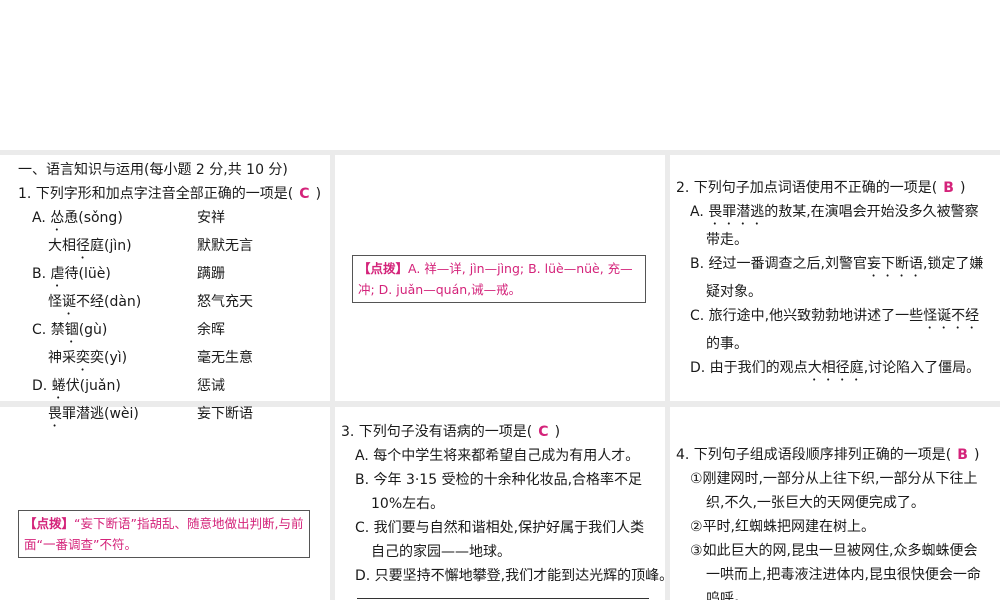 This screenshot has height=600, width=1000. What do you see at coordinates (835, 368) in the screenshot?
I see `option-d: D. 由于我们的观点大相径庭,讨论陷入了僵局。` at bounding box center [835, 368].